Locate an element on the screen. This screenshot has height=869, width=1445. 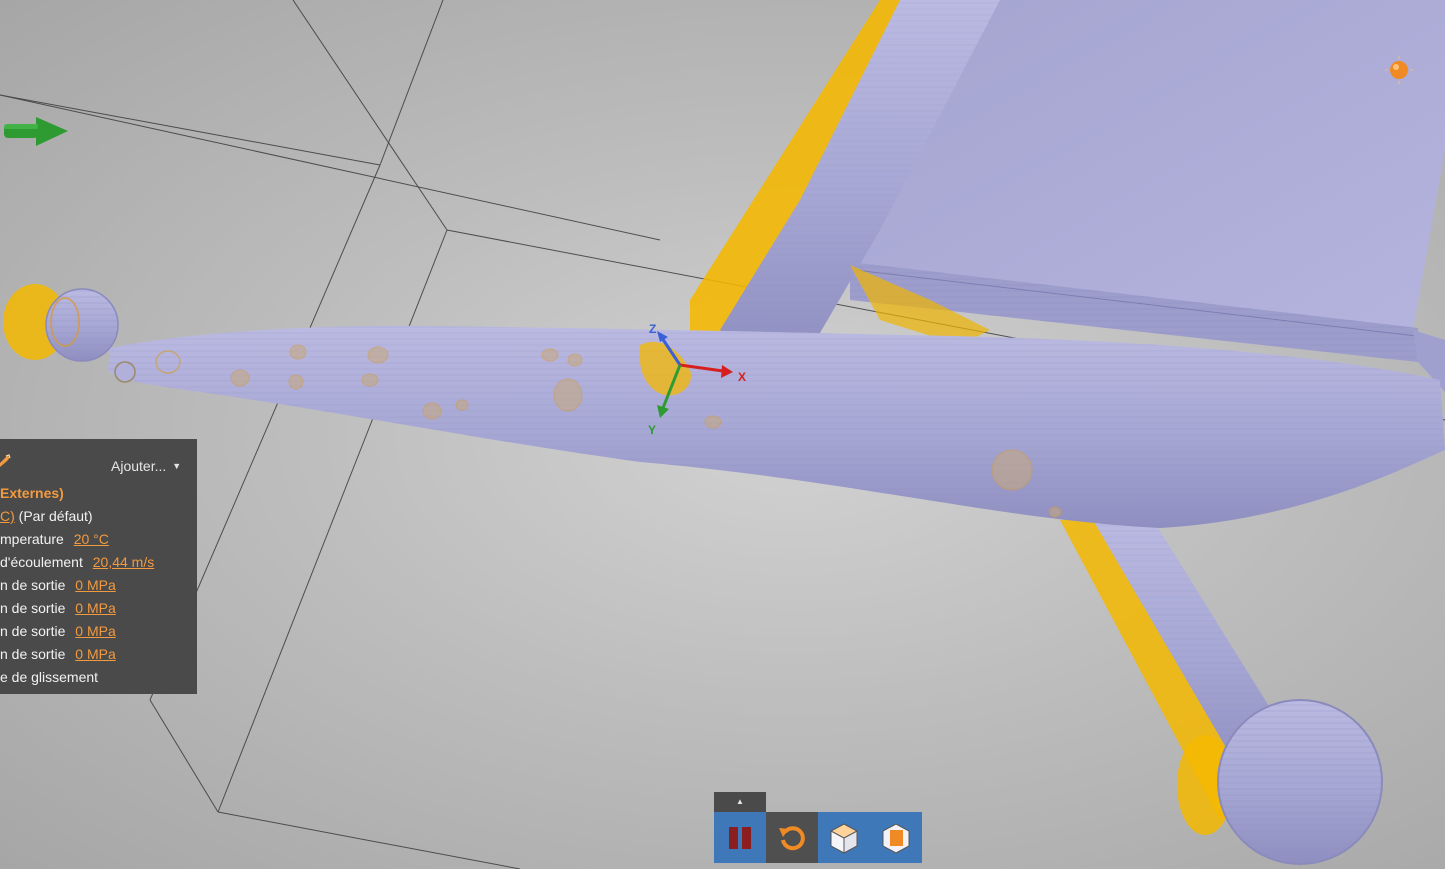
axis-y-label: Y is located at coordinates (652, 430).